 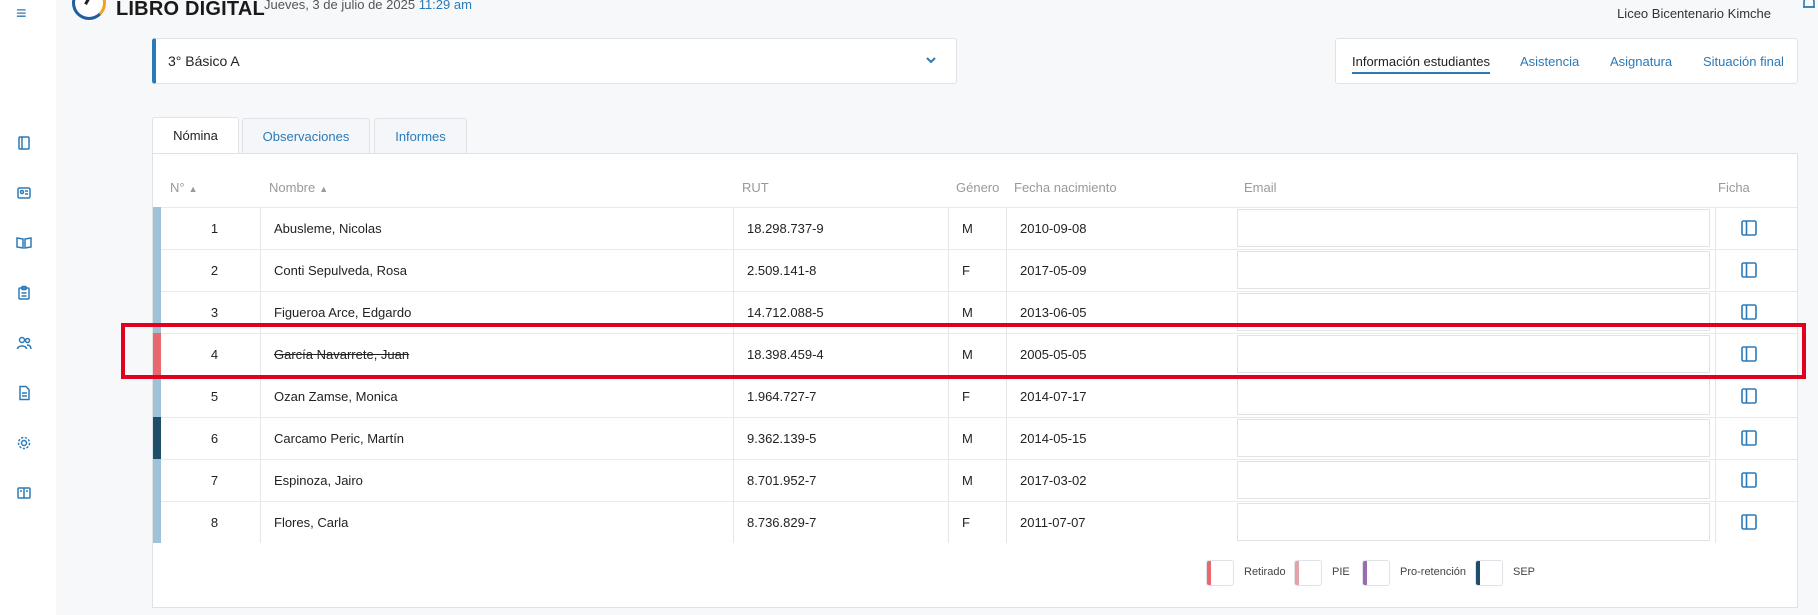 I want to click on current-date: Jueves, 3 de julio de 2025 11:29 am, so click(x=368, y=6).